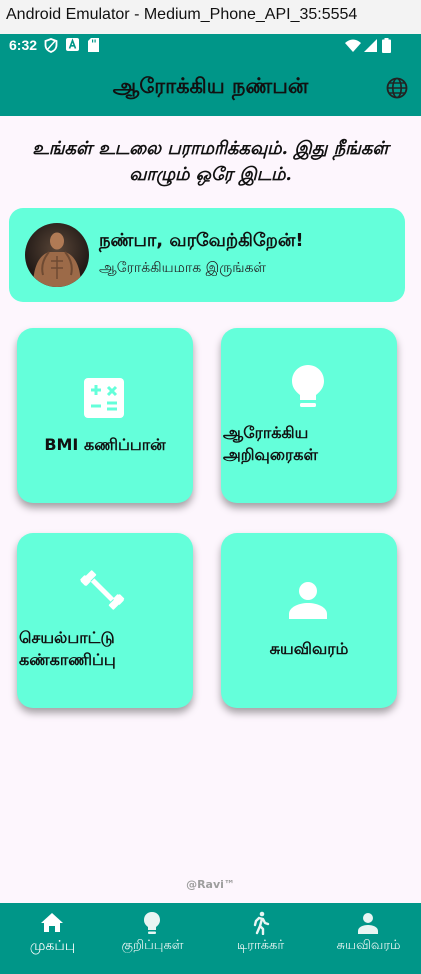 The width and height of the screenshot is (421, 974). Describe the element at coordinates (105, 444) in the screenshot. I see `bmi-tile-label: BMI கணிப்பான்` at that location.